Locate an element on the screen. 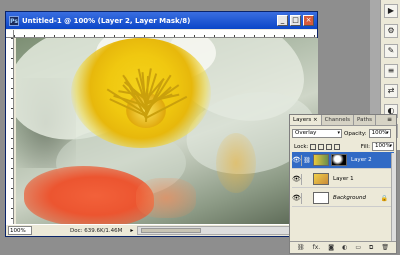 Image resolution: width=400 pixels, height=255 pixels. lock-label: Lock: is located at coordinates (301, 146).